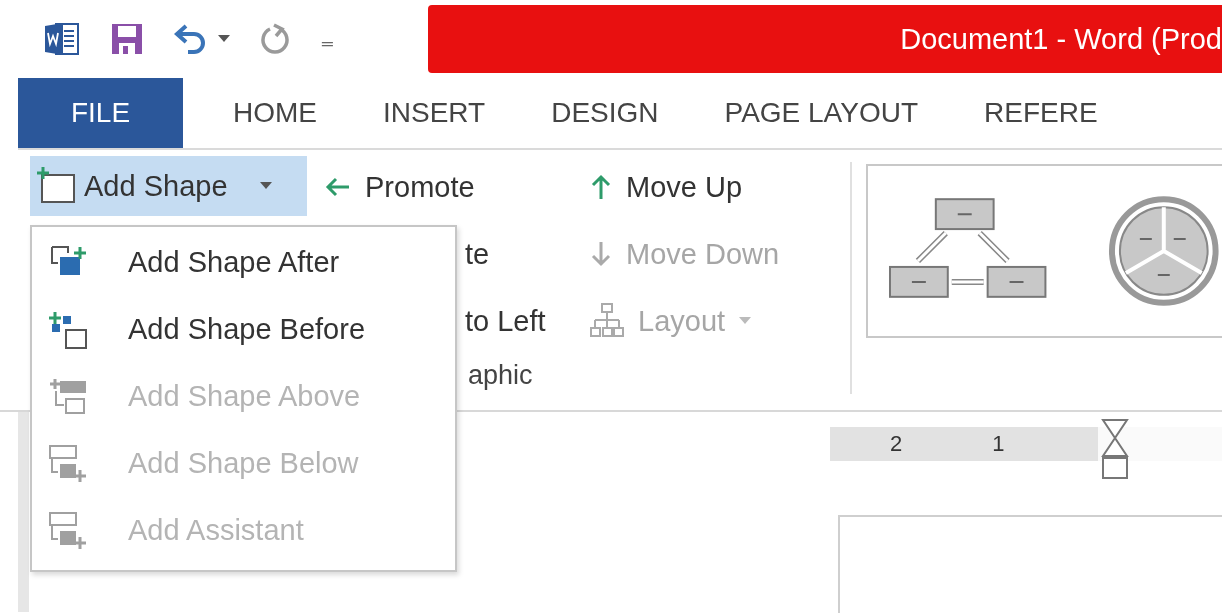 This screenshot has width=1222, height=613. What do you see at coordinates (216, 530) in the screenshot?
I see `menu-item-label: Add Assistant` at bounding box center [216, 530].